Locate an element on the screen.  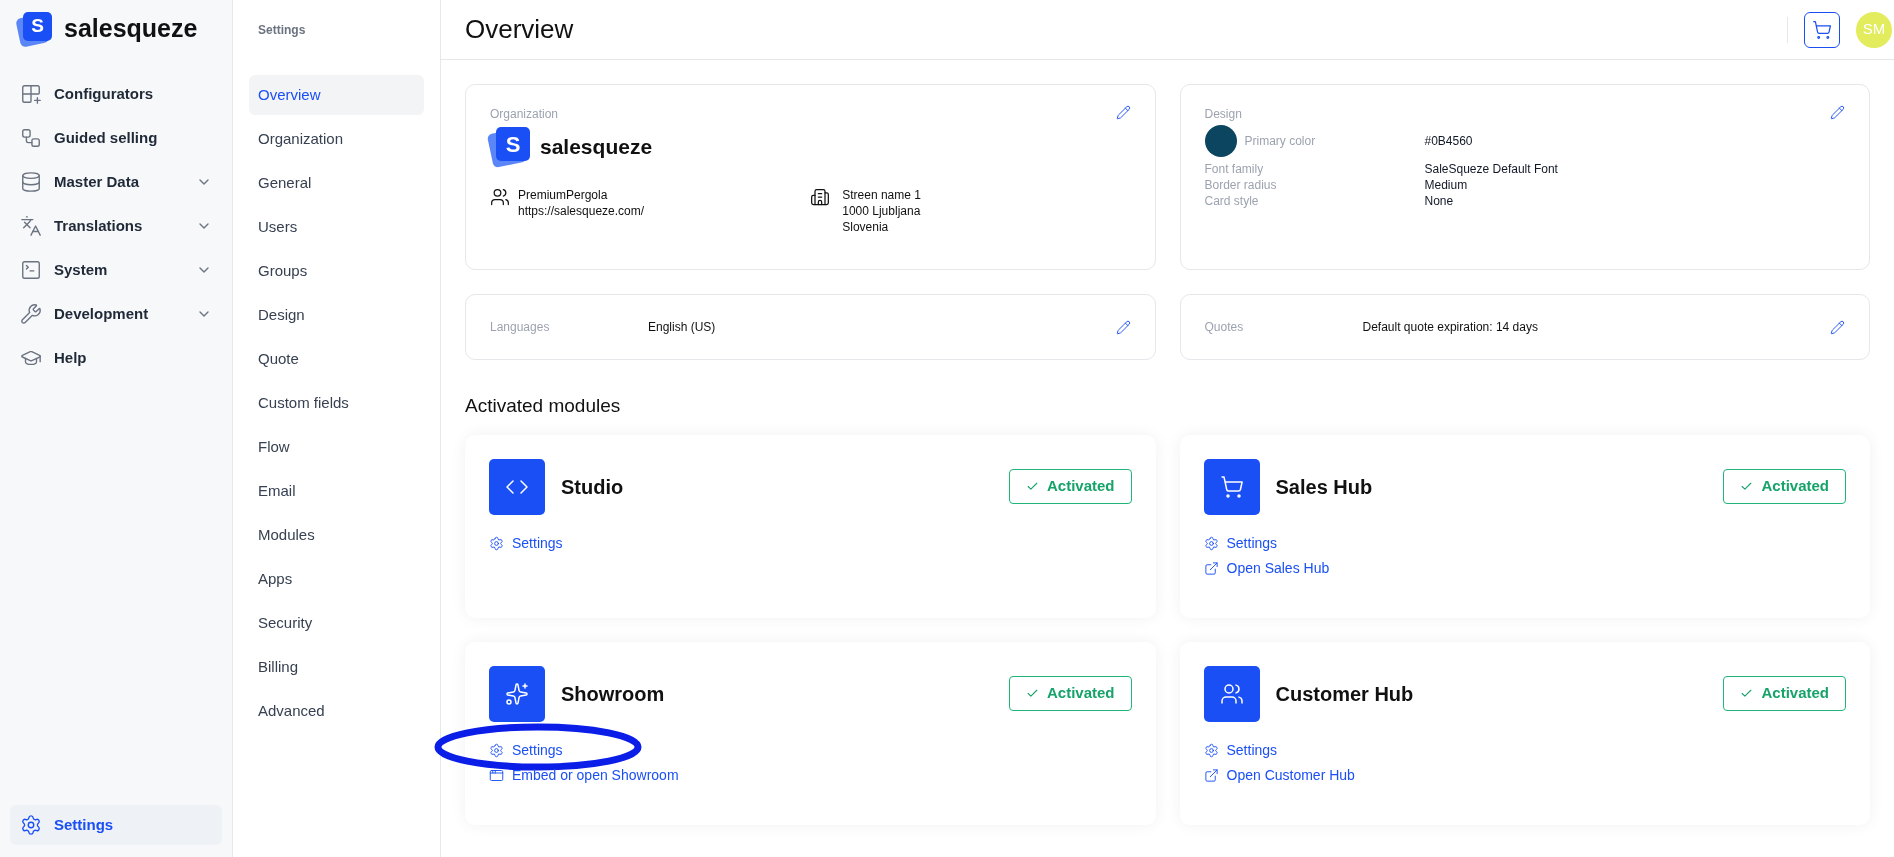
address-line: 1000 Ljubljana is located at coordinates (881, 211).